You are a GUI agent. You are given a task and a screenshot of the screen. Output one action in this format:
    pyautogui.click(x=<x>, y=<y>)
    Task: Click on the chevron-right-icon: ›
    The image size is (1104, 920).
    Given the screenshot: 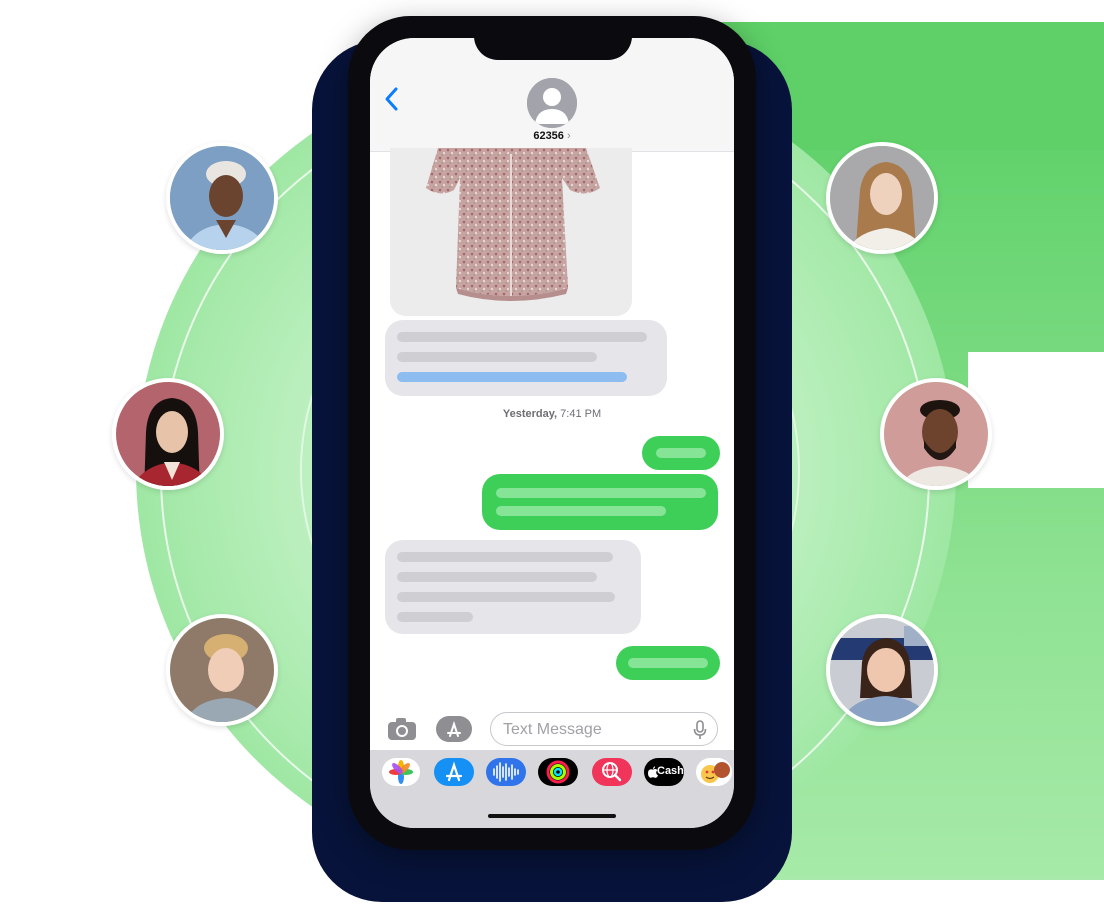 What is the action you would take?
    pyautogui.click(x=568, y=136)
    